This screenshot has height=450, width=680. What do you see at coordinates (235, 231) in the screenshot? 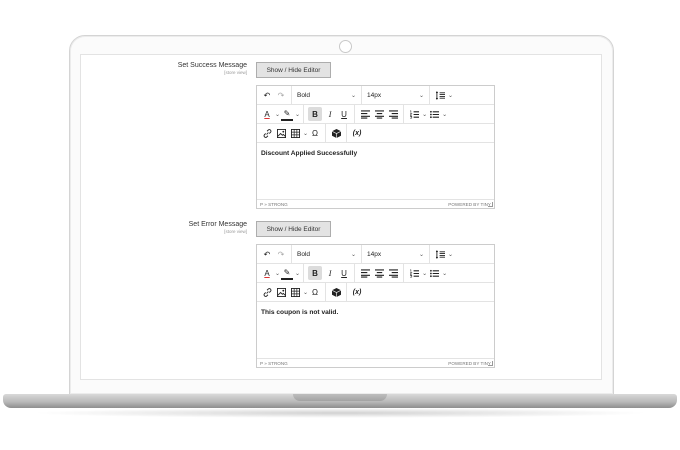
I see `scope-label: [store view]` at bounding box center [235, 231].